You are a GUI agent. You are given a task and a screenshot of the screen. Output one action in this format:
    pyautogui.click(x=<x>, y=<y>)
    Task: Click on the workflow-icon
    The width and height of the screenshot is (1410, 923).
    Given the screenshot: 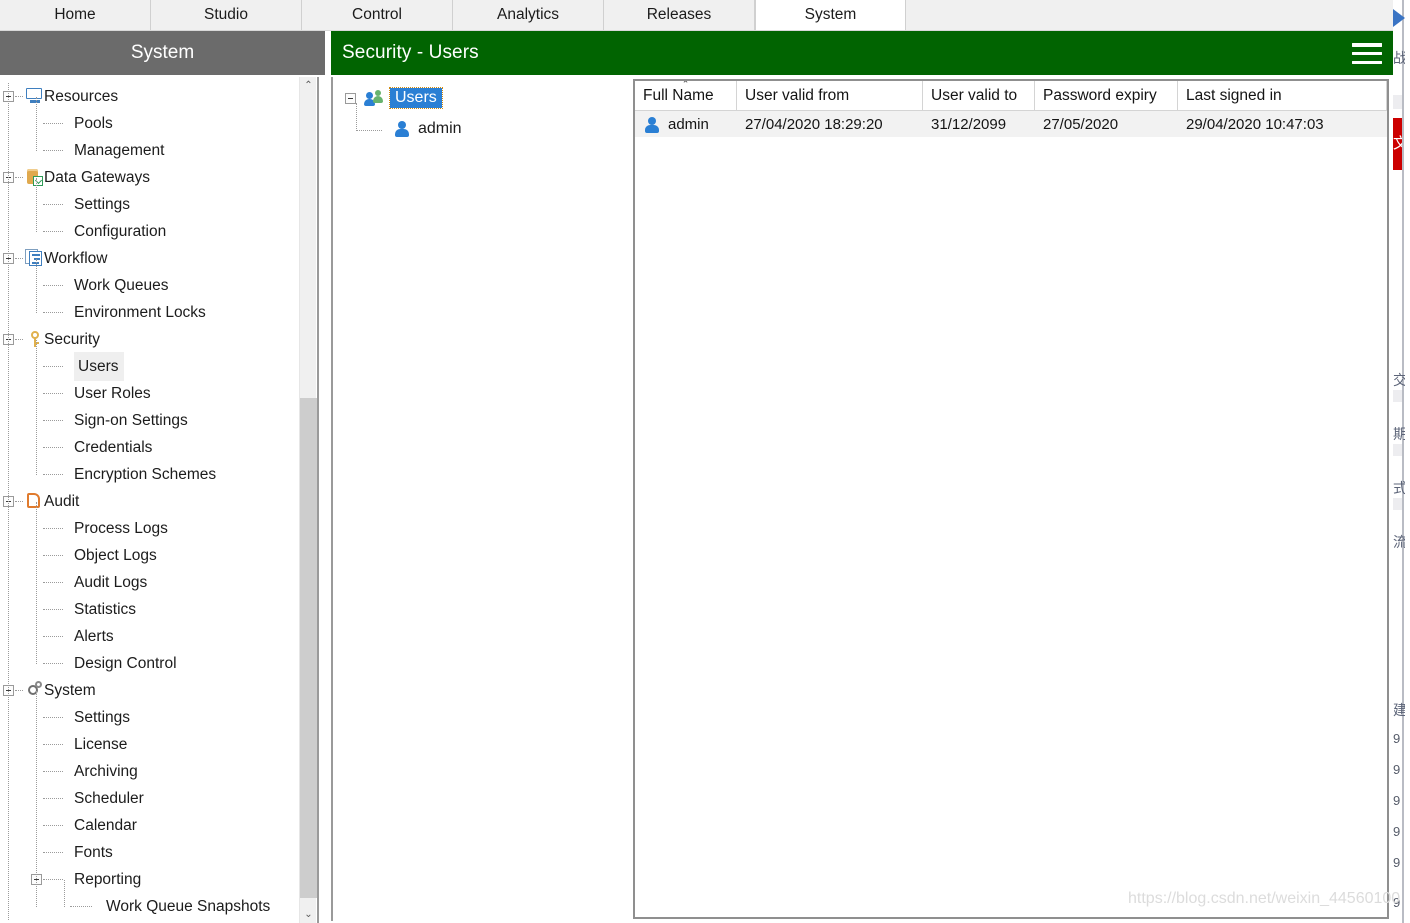 What is the action you would take?
    pyautogui.click(x=34, y=258)
    